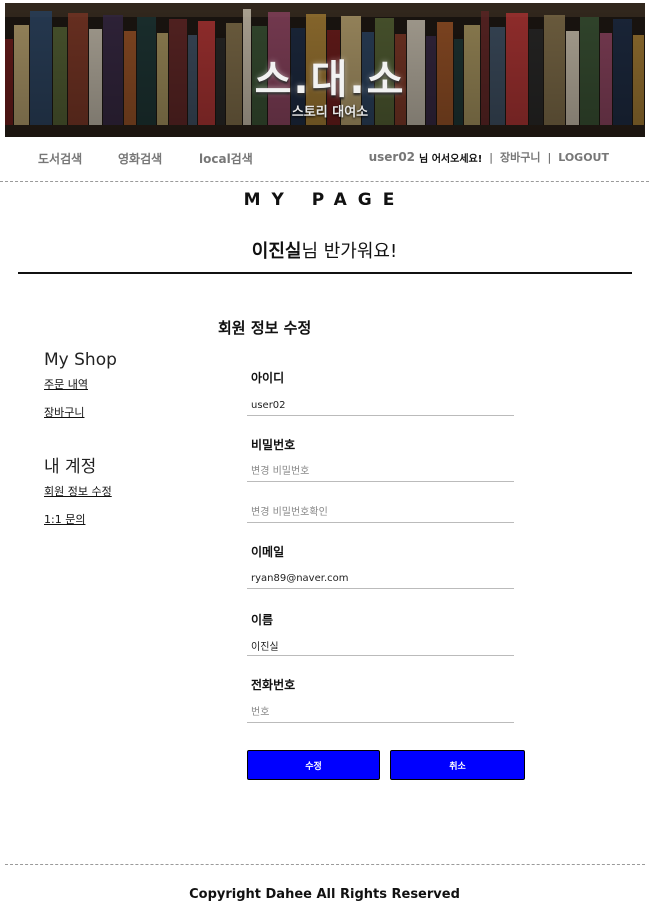 The height and width of the screenshot is (911, 649). What do you see at coordinates (70, 467) in the screenshot?
I see `sidebar-account-heading: 내 계정` at bounding box center [70, 467].